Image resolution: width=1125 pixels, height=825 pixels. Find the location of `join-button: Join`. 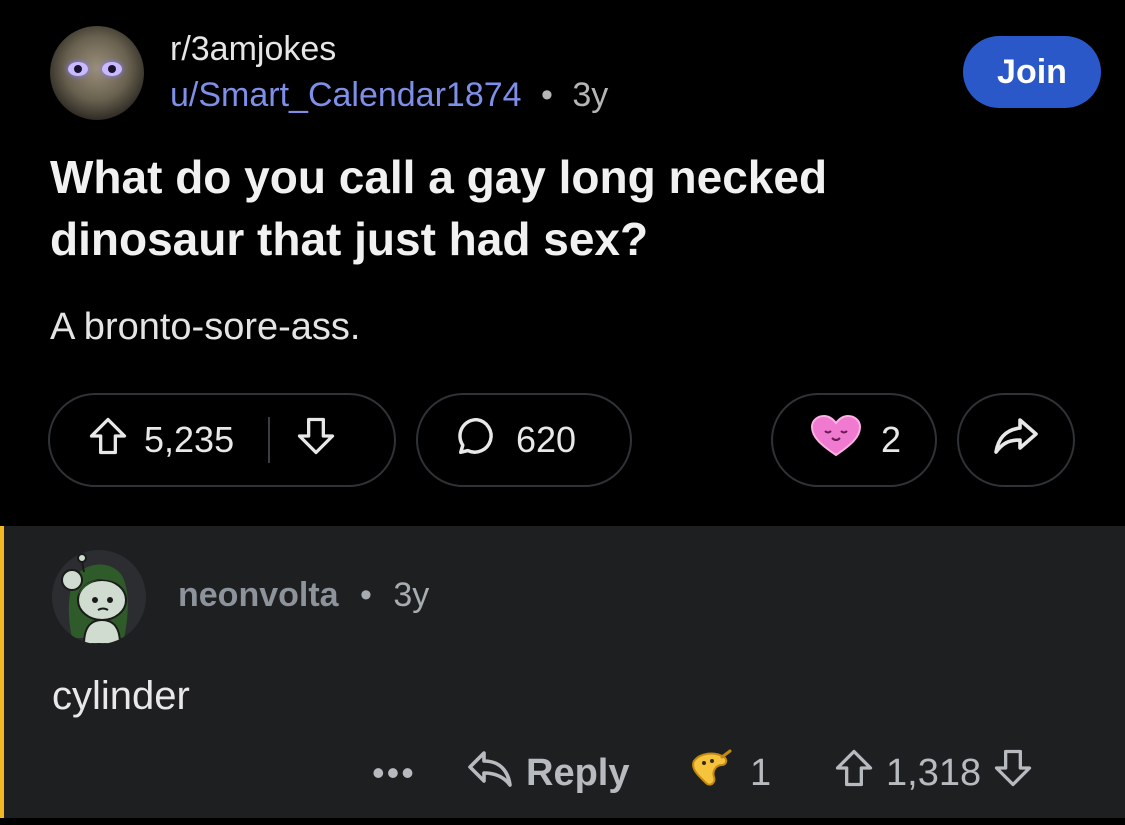

join-button: Join is located at coordinates (1032, 72).